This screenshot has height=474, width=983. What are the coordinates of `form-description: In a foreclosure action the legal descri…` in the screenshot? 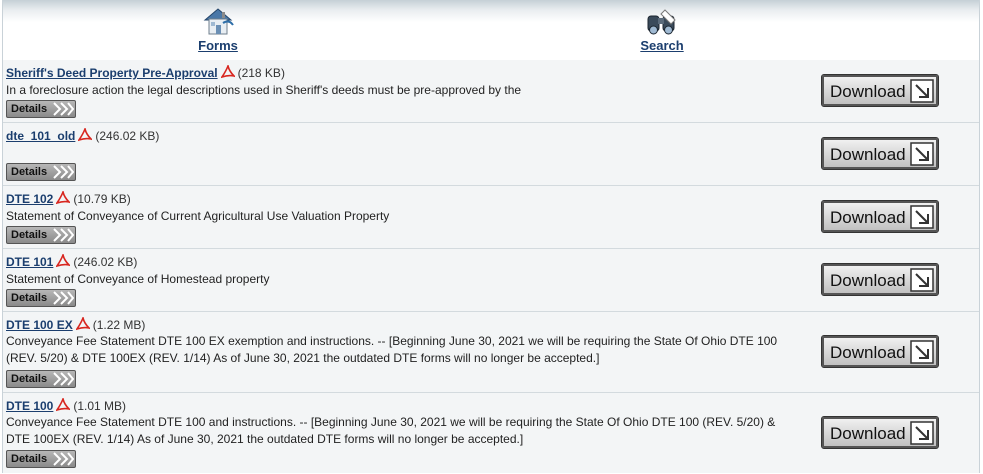 It's located at (264, 90).